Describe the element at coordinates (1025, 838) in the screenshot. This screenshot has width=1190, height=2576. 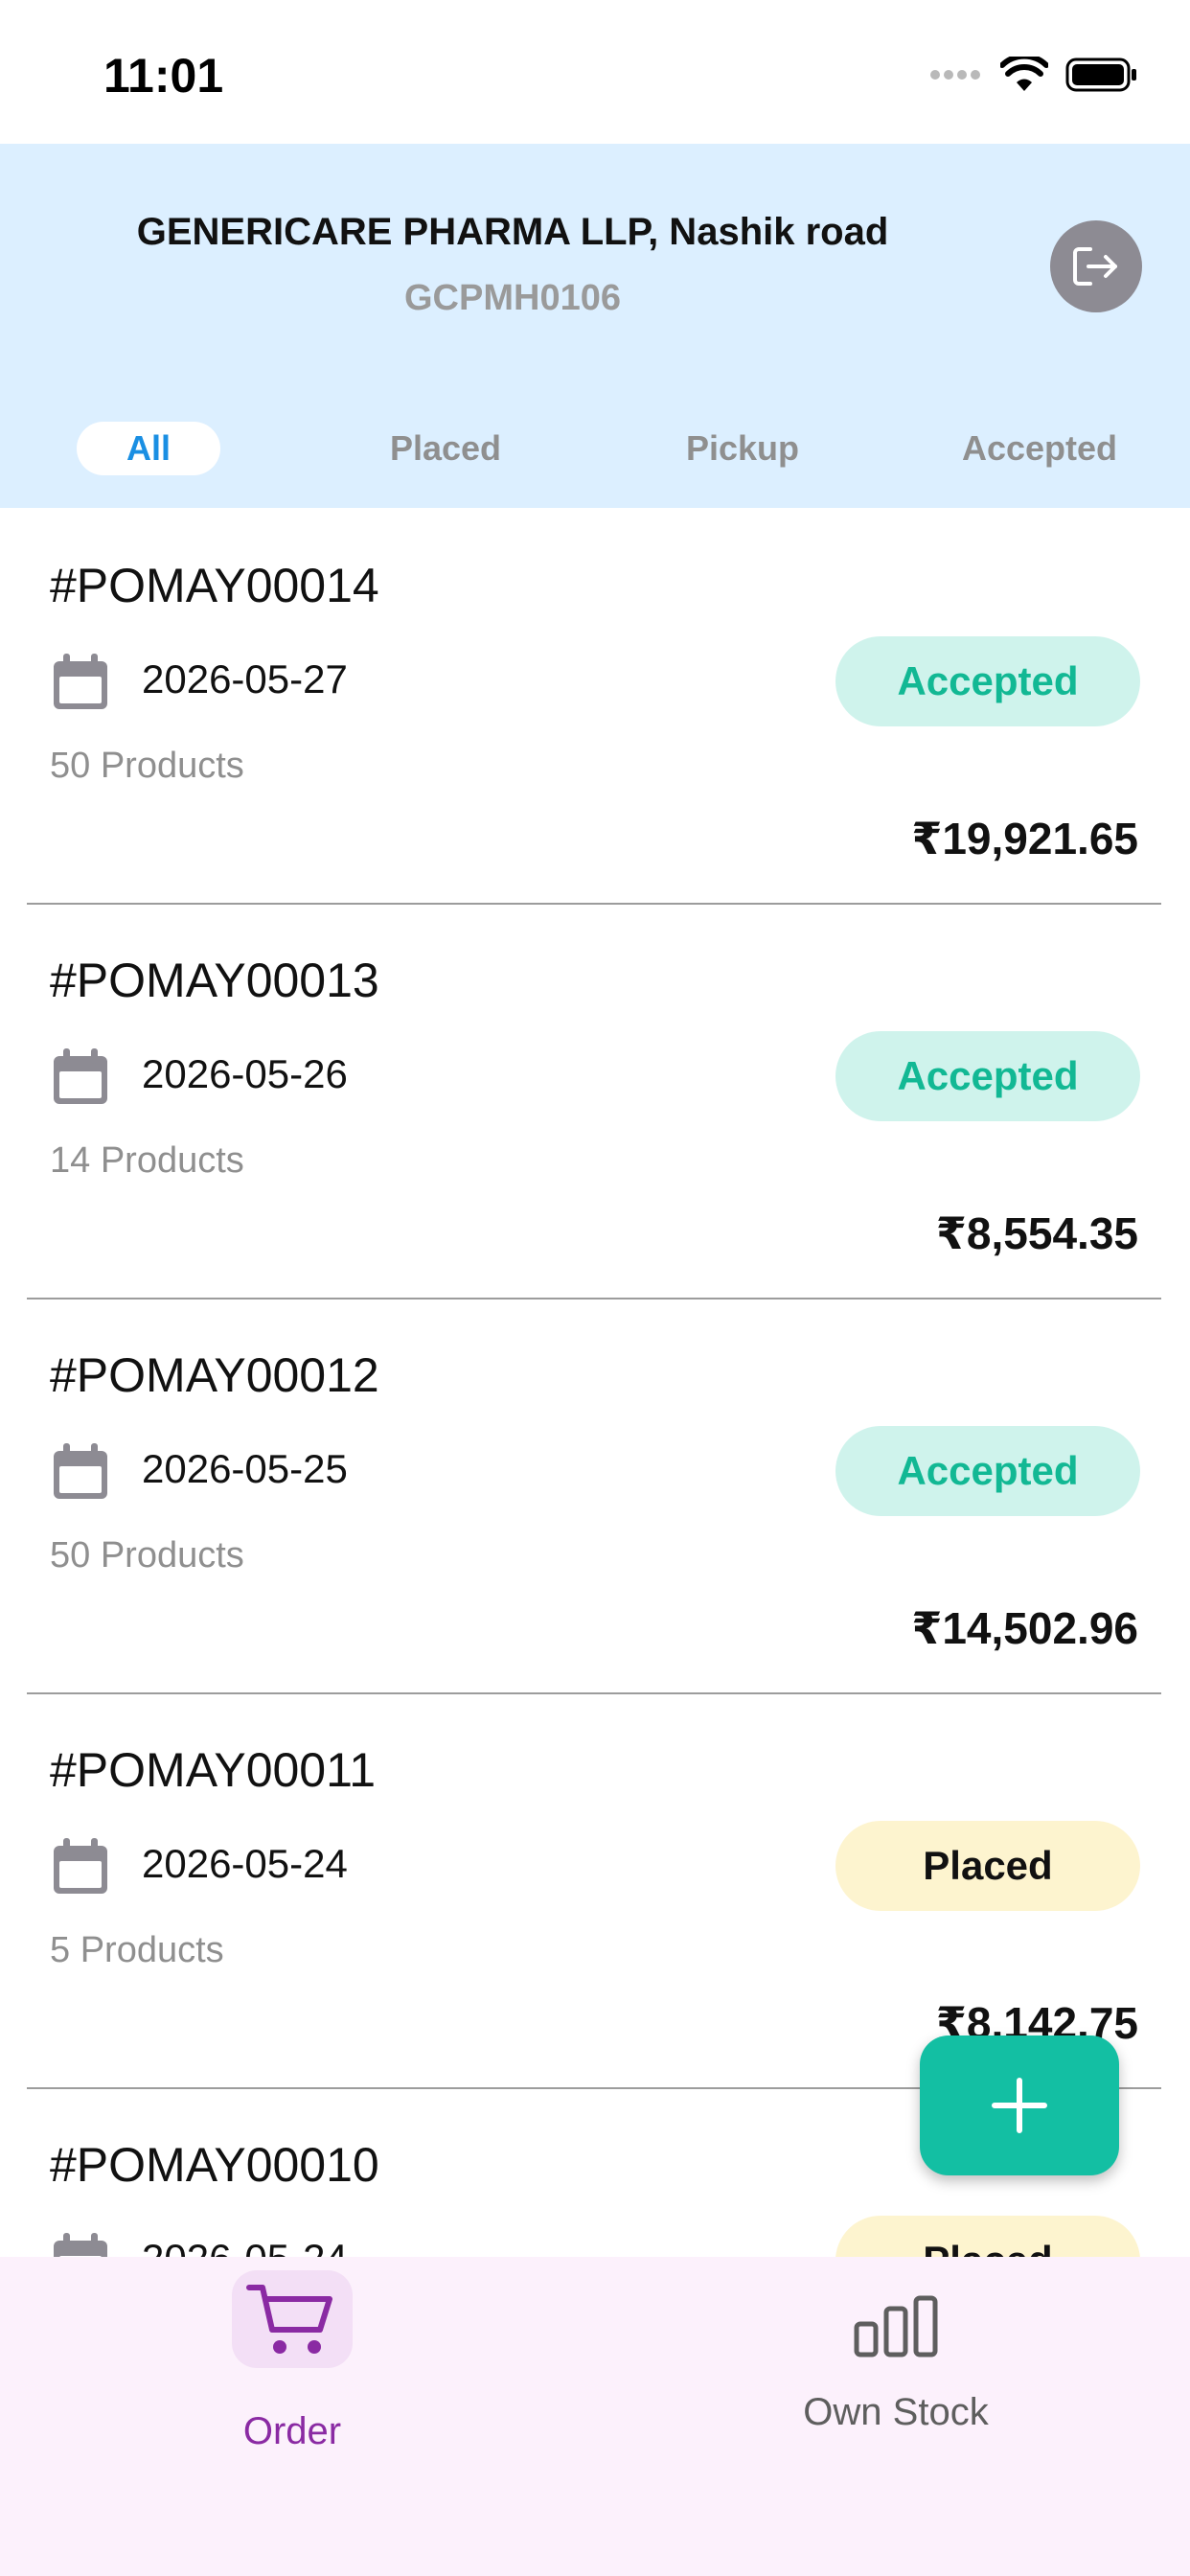
I see `order-amount: ₹19,921.65` at that location.